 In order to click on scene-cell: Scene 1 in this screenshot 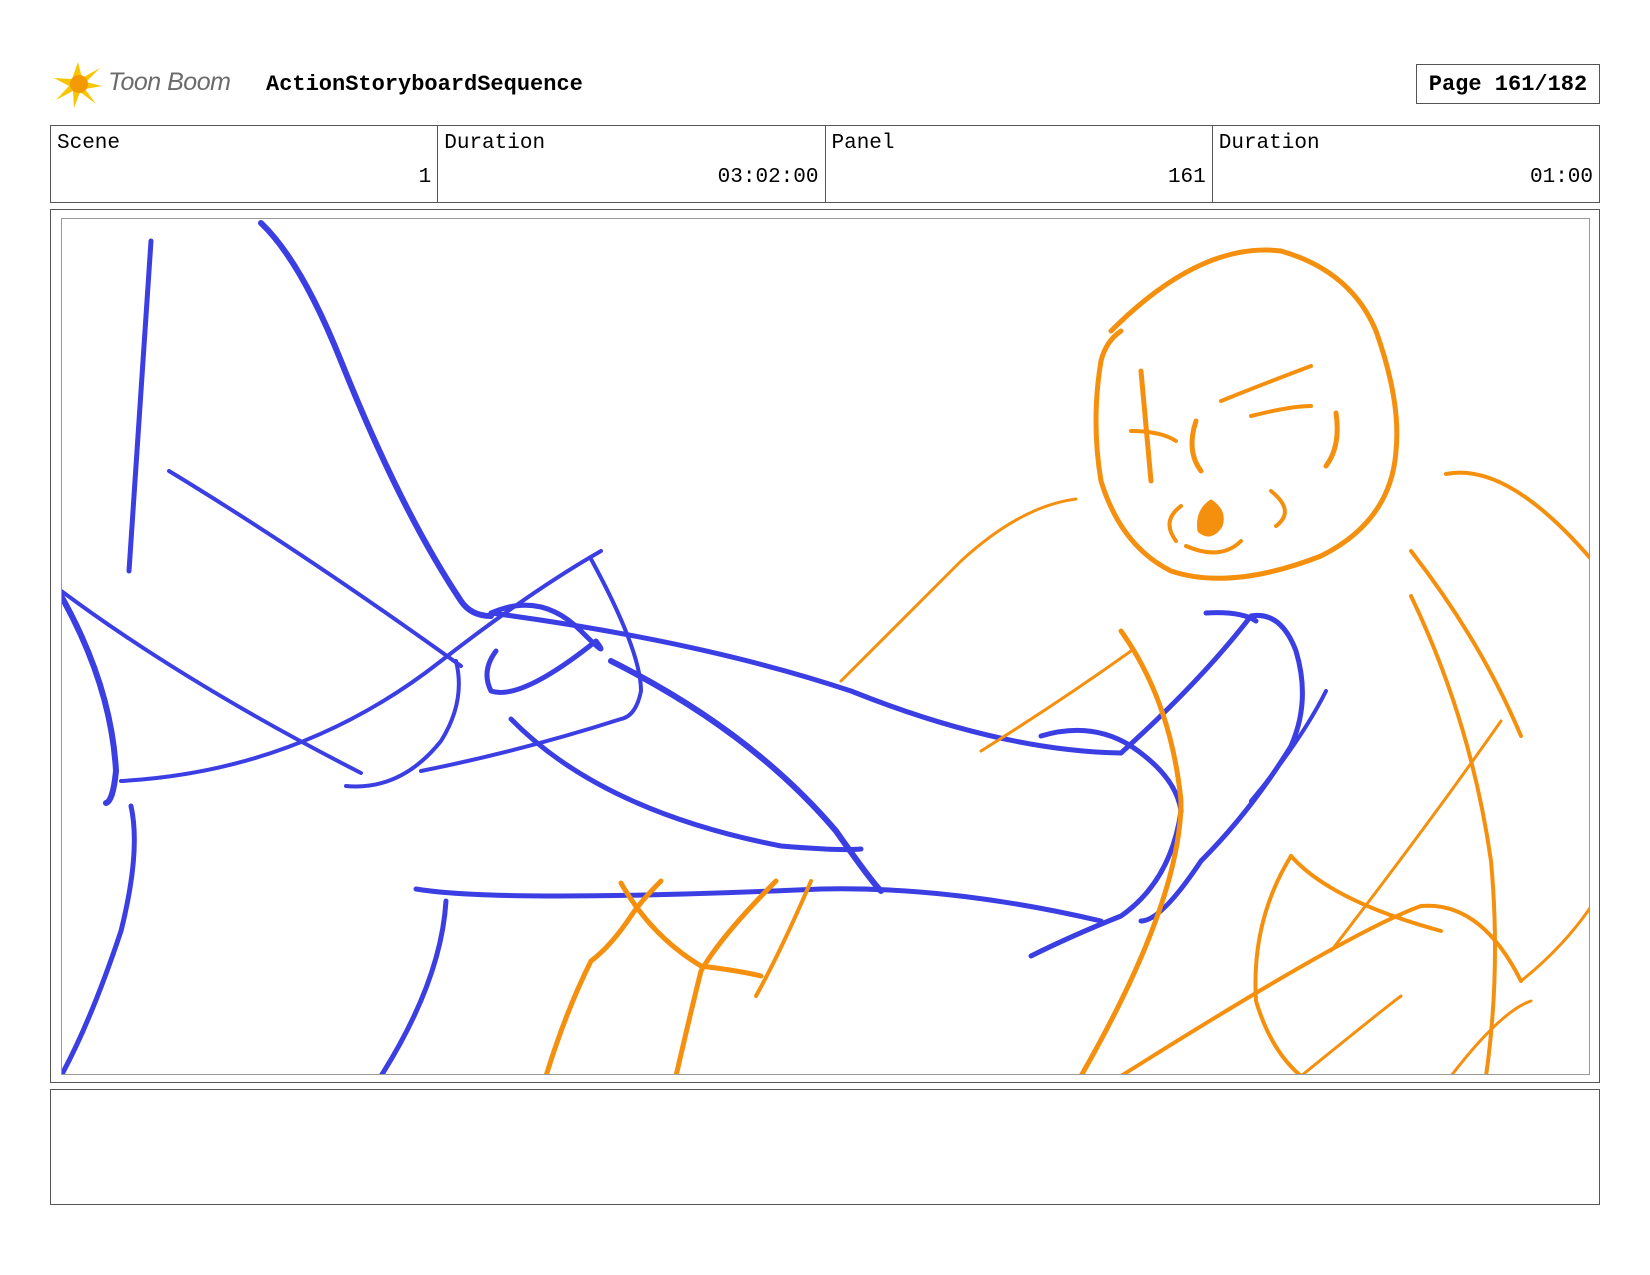, I will do `click(245, 164)`.